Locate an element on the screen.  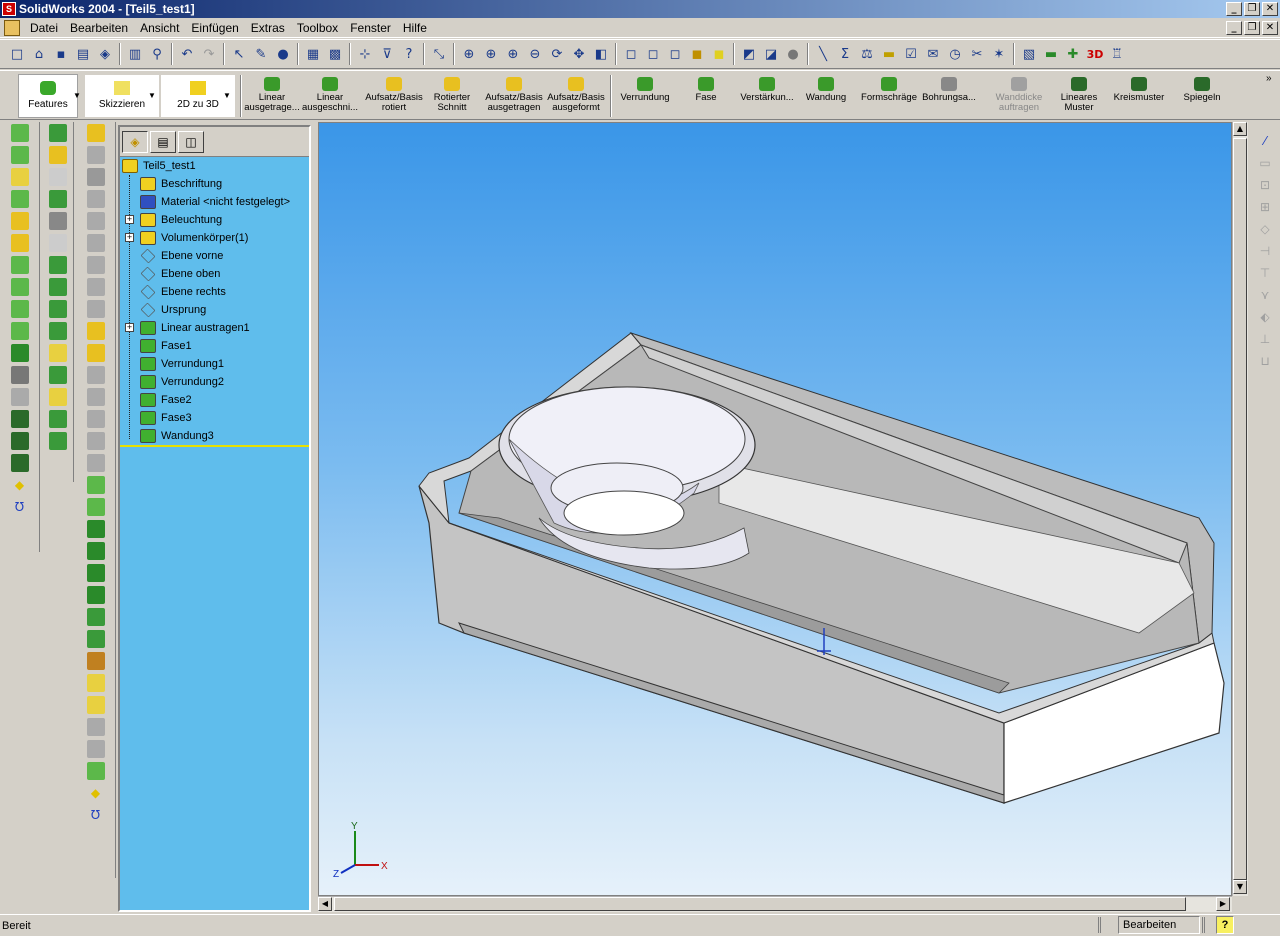
check-icon: ☑ is located at coordinates (911, 54).